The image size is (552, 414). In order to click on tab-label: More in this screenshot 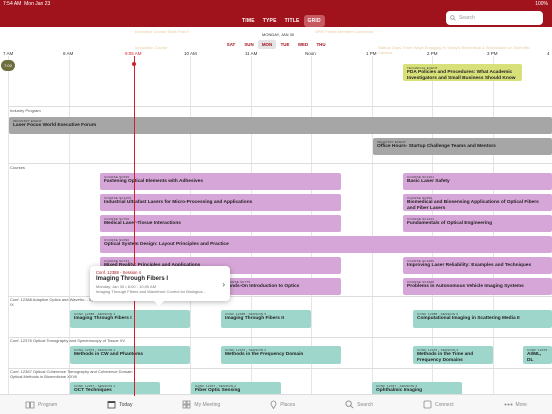, I will do `click(521, 404)`.